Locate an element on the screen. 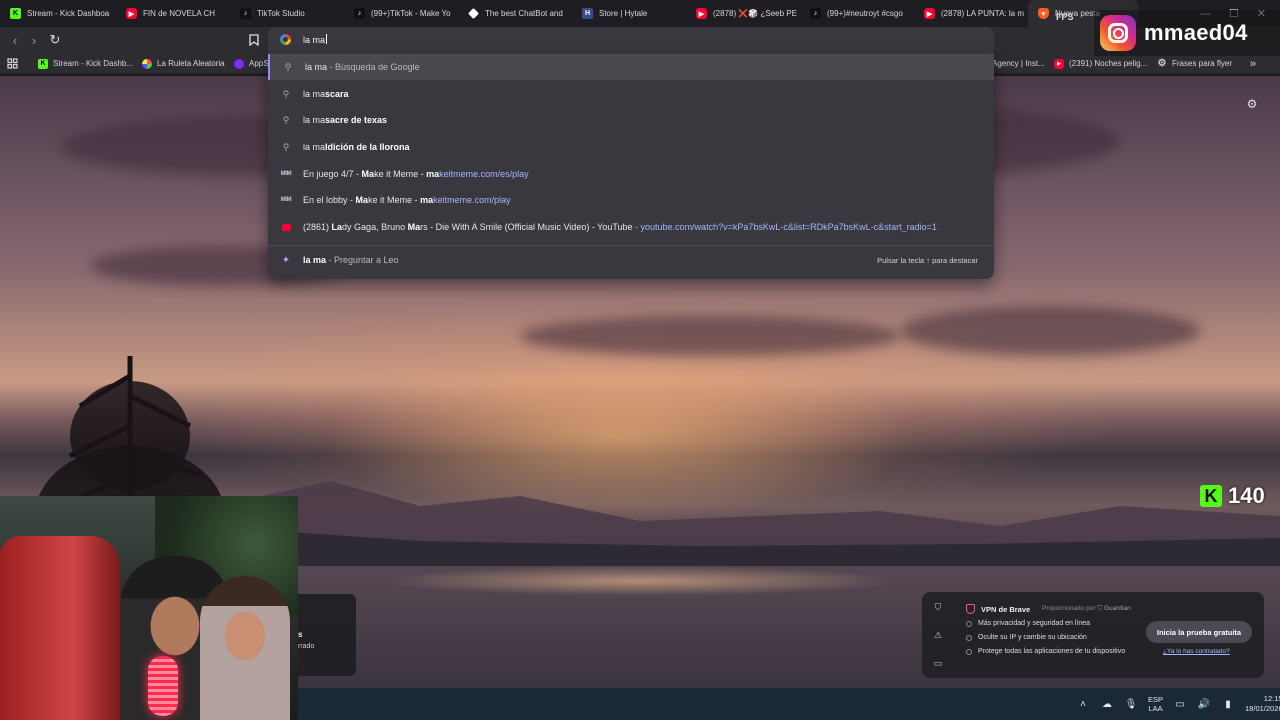  address-query-text: la ma is located at coordinates (314, 40).